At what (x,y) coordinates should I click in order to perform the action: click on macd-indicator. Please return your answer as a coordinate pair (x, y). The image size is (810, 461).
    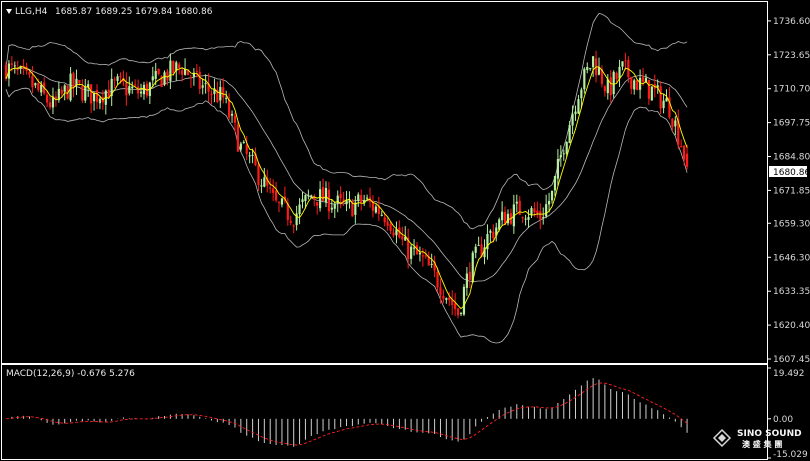
    Looking at the image, I should click on (346, 412).